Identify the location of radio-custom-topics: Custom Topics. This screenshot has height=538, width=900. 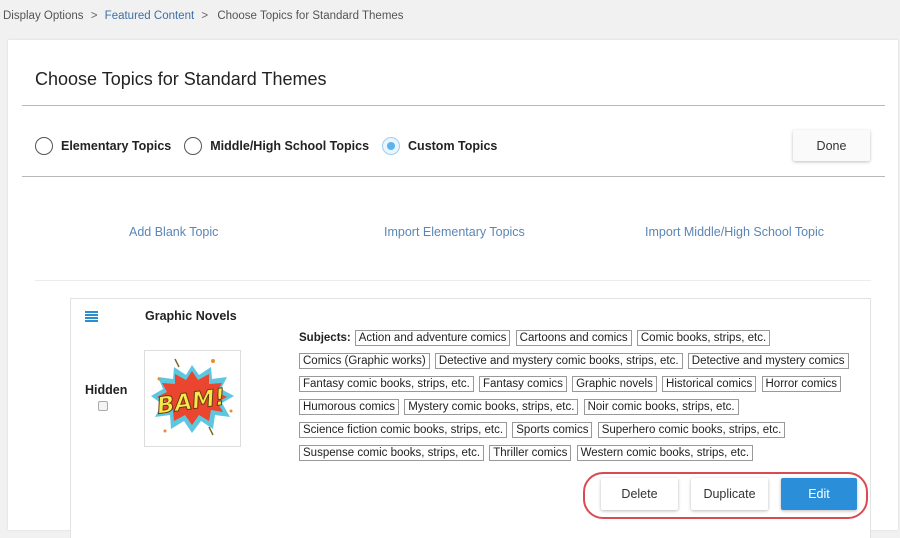
(439, 146).